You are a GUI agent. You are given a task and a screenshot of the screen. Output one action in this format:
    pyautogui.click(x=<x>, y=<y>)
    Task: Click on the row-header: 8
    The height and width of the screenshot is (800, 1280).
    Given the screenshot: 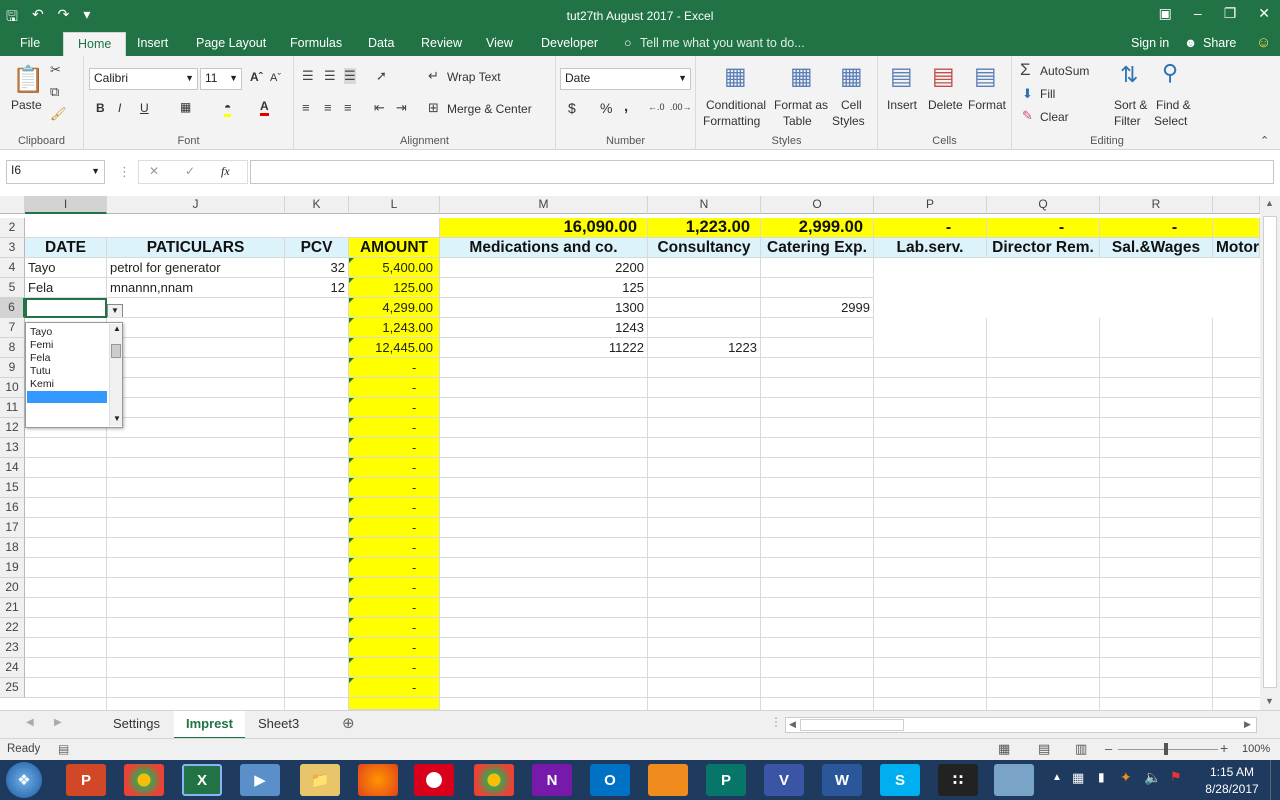 What is the action you would take?
    pyautogui.click(x=12, y=348)
    